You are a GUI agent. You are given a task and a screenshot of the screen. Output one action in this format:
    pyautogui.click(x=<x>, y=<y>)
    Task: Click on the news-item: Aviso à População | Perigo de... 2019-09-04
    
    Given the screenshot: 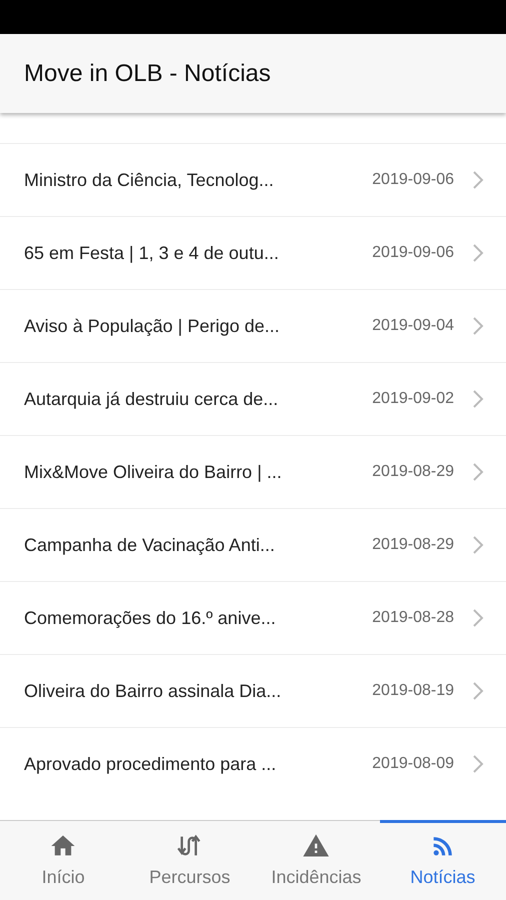 What is the action you would take?
    pyautogui.click(x=253, y=325)
    